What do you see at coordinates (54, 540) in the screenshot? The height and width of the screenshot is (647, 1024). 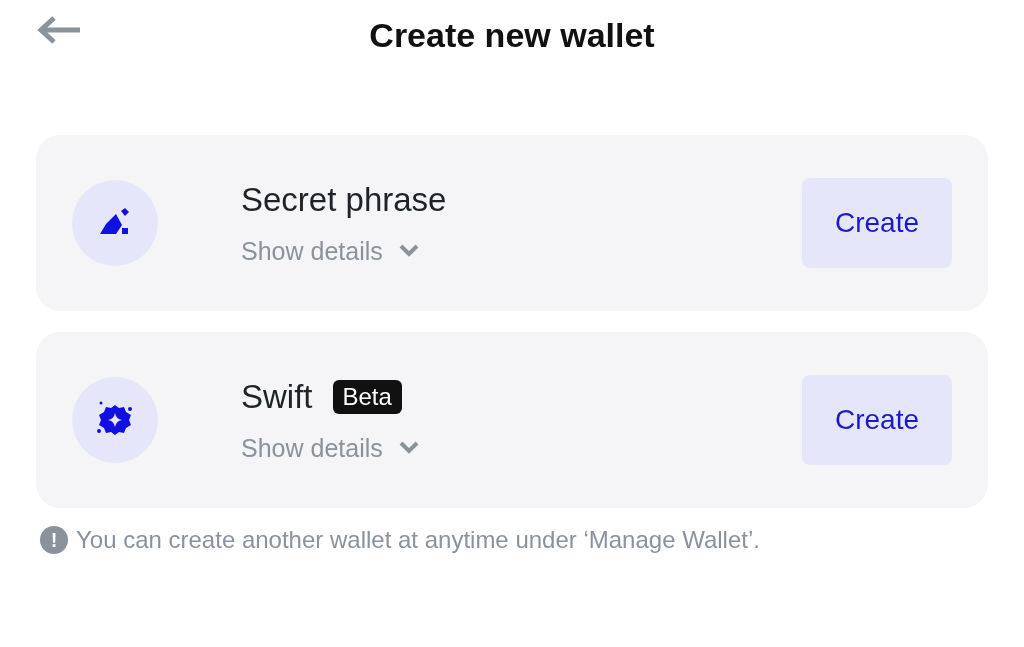 I see `info-icon: !` at bounding box center [54, 540].